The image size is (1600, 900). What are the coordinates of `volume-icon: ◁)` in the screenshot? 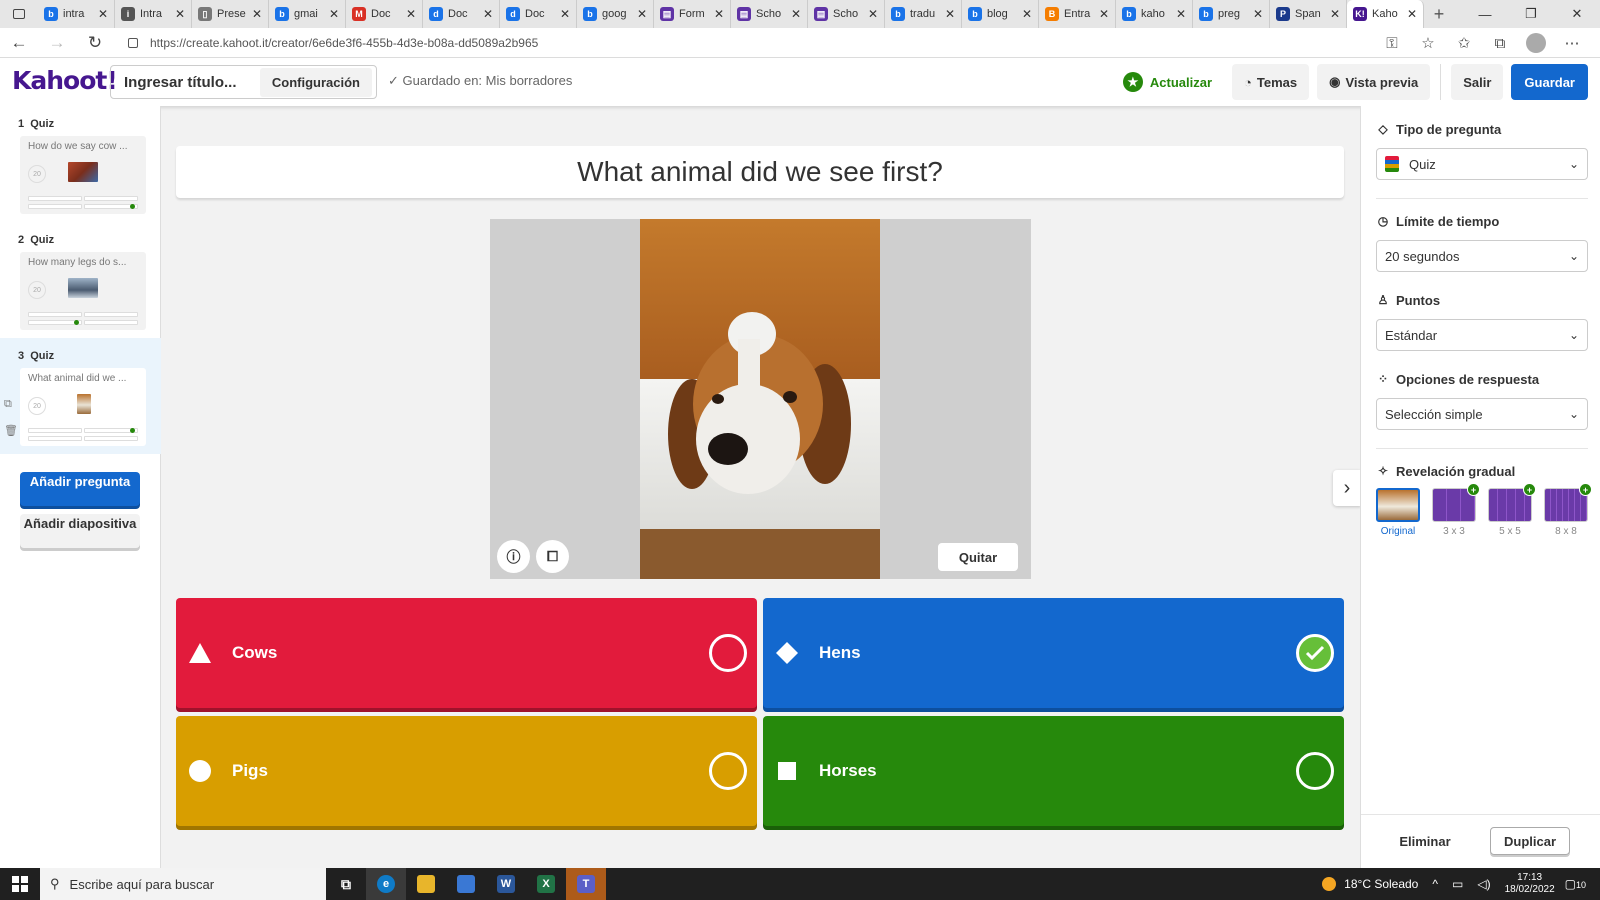 It's located at (1483, 884).